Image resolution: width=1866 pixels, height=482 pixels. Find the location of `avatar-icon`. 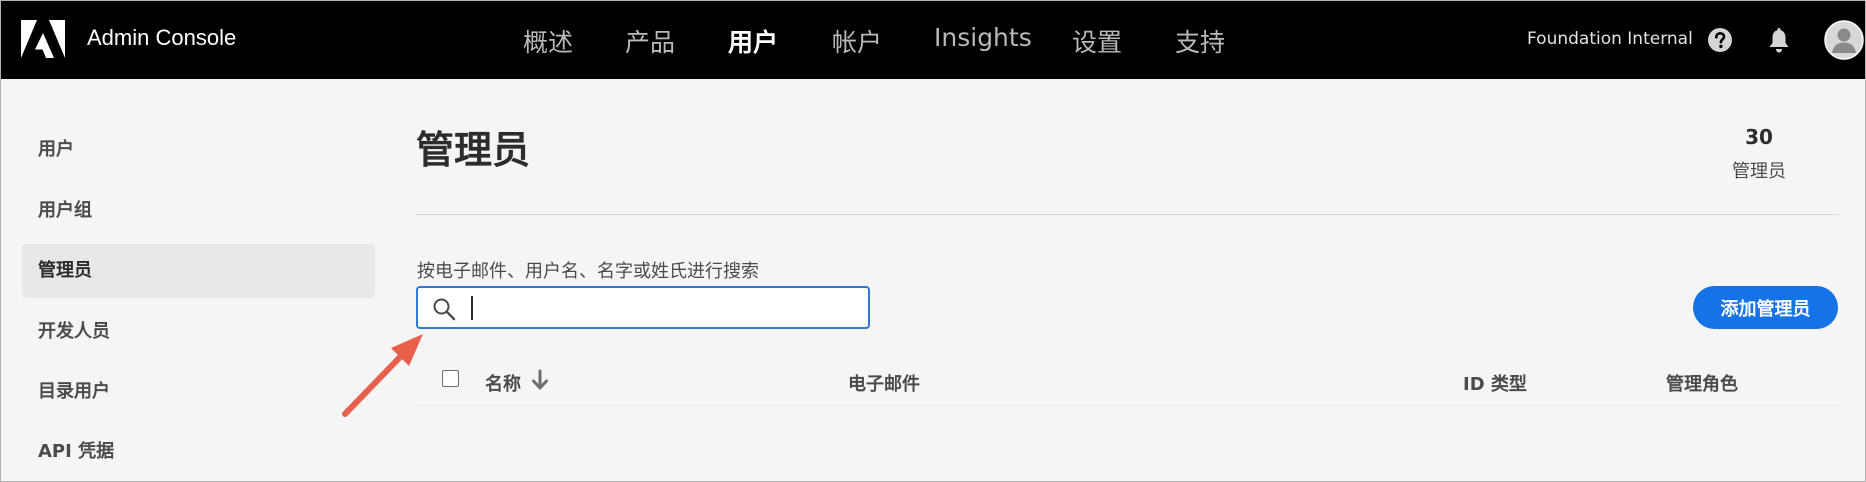

avatar-icon is located at coordinates (1844, 40).